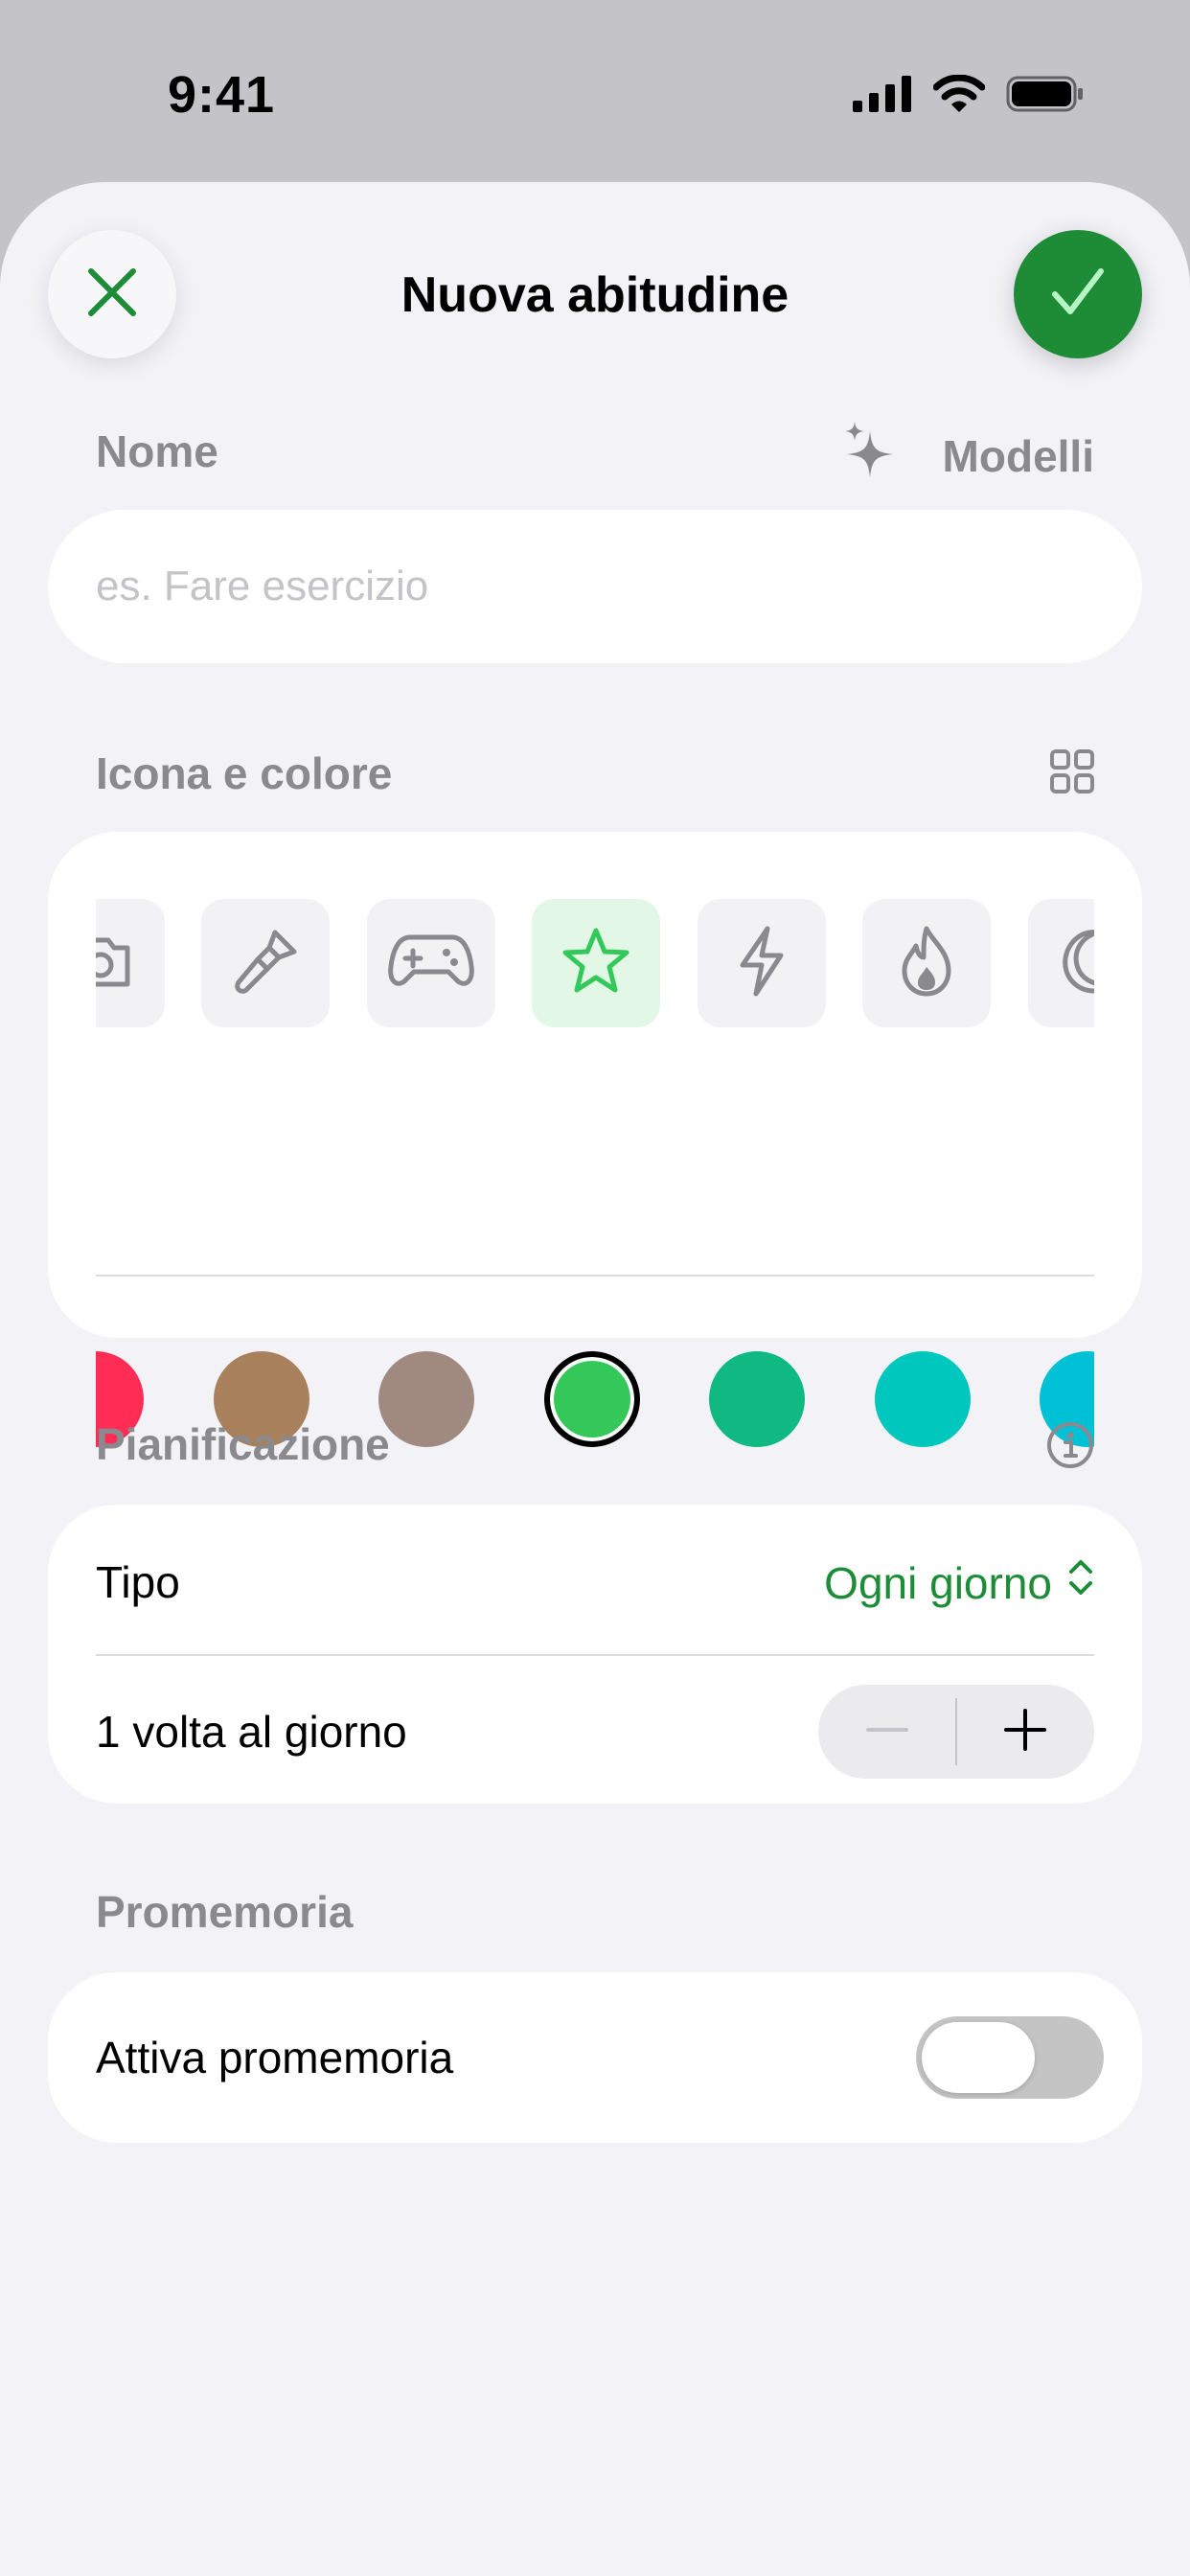  I want to click on schedule-divider, so click(595, 1655).